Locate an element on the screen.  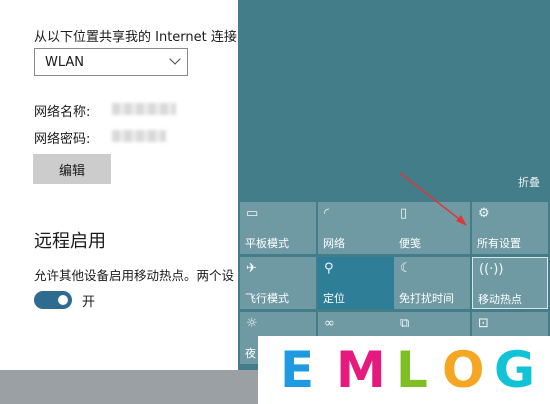
logo-letter: E is located at coordinates (297, 370).